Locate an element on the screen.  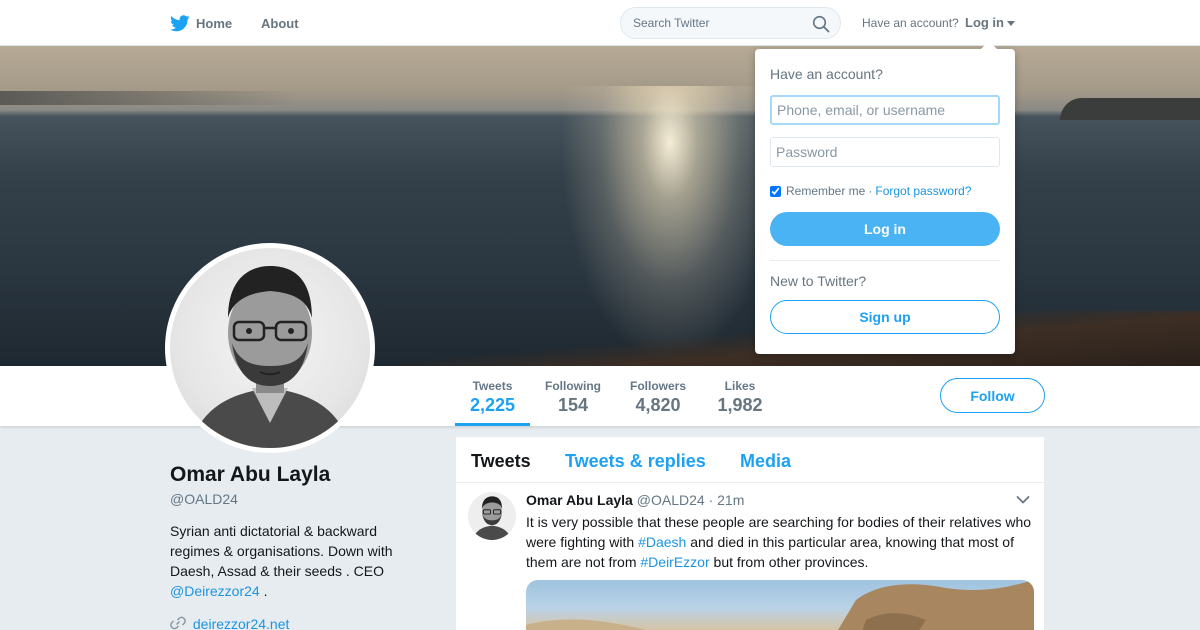
top-nav: Home About Have an account? Log in is located at coordinates (600, 23).